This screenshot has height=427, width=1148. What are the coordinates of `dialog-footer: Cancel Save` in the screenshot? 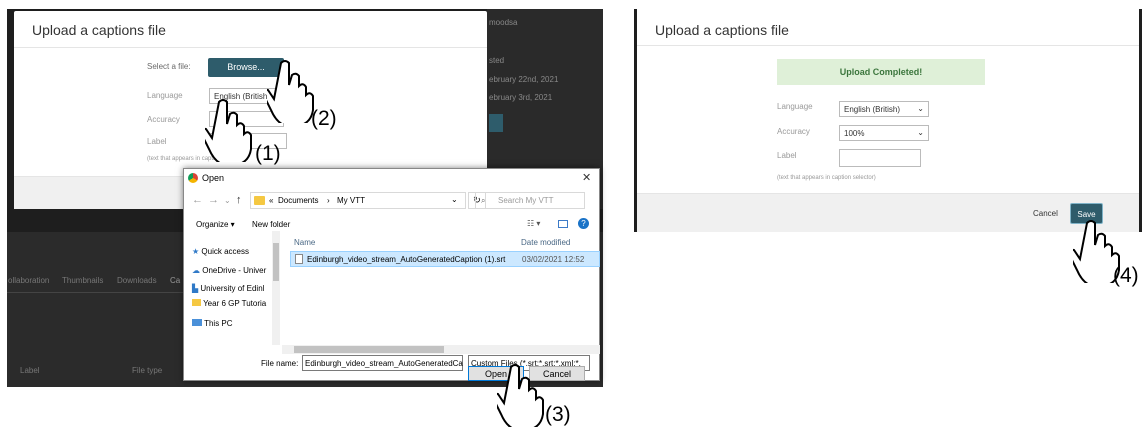 It's located at (888, 212).